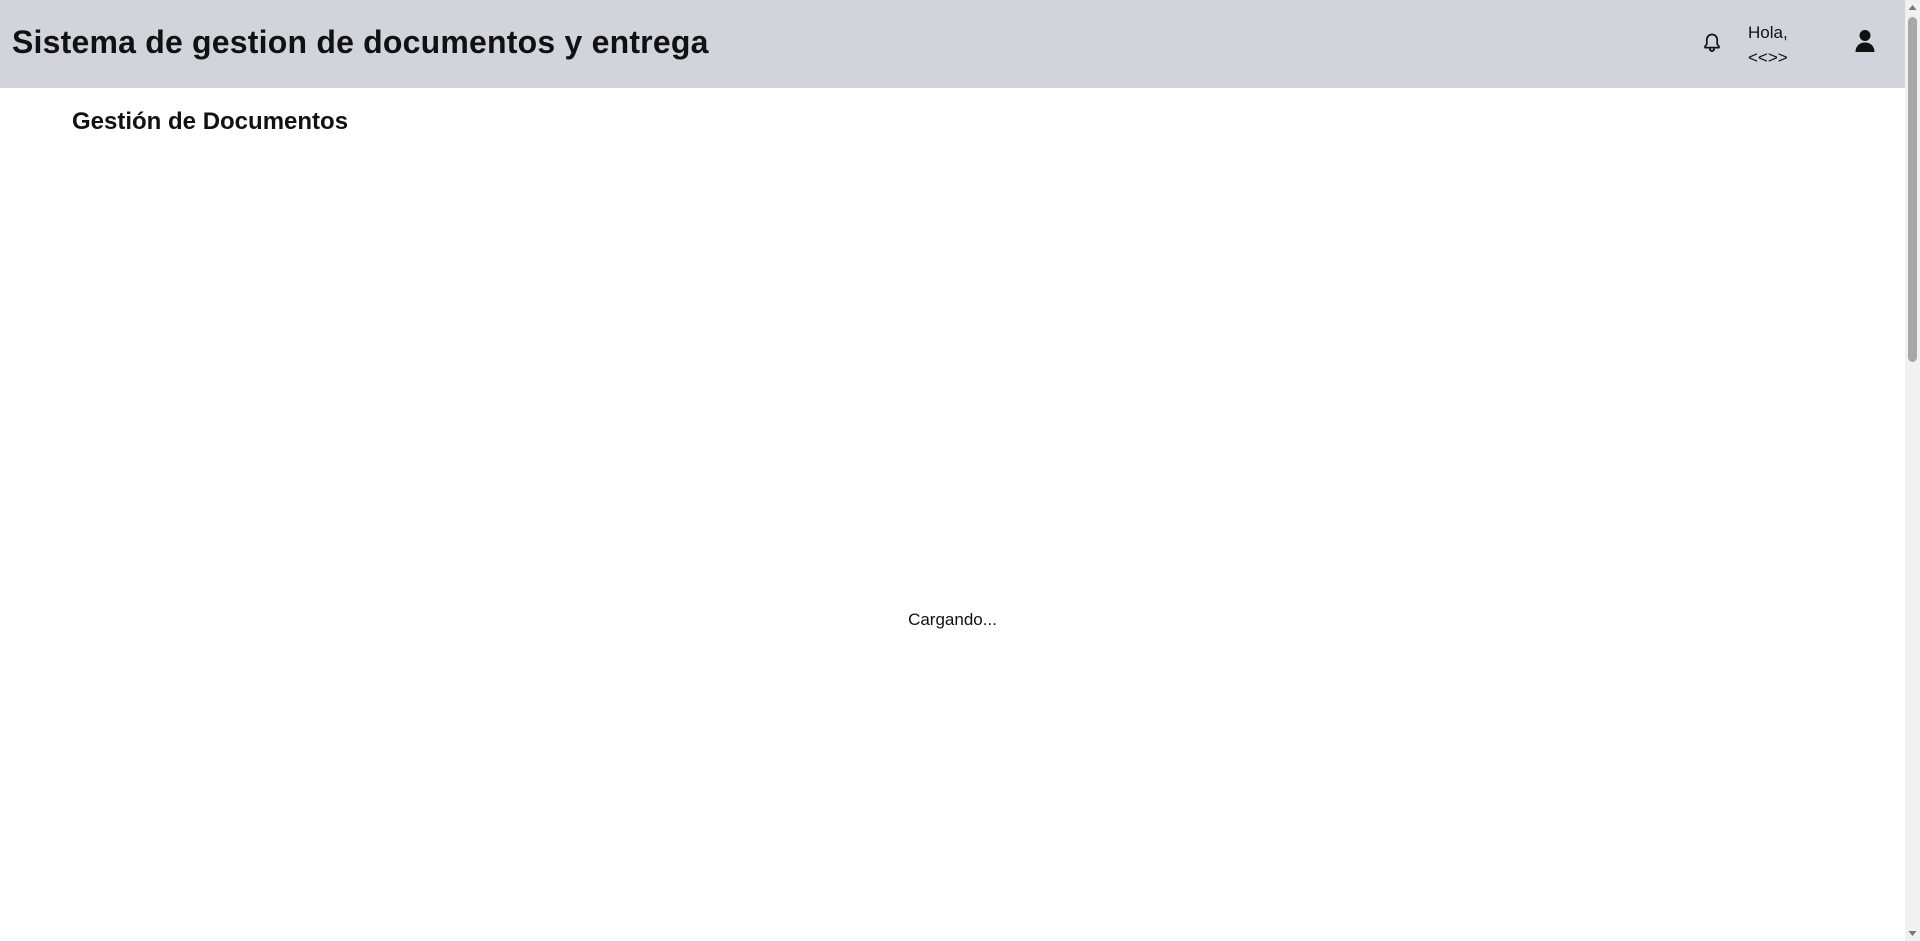  What do you see at coordinates (1865, 41) in the screenshot?
I see `user-icon` at bounding box center [1865, 41].